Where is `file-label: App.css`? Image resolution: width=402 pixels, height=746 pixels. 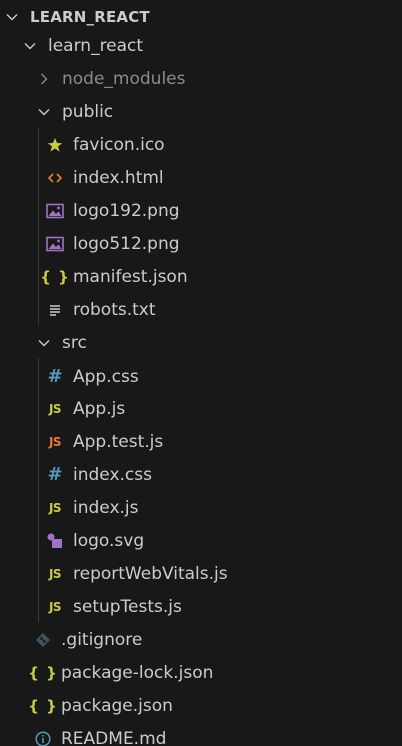 file-label: App.css is located at coordinates (106, 376).